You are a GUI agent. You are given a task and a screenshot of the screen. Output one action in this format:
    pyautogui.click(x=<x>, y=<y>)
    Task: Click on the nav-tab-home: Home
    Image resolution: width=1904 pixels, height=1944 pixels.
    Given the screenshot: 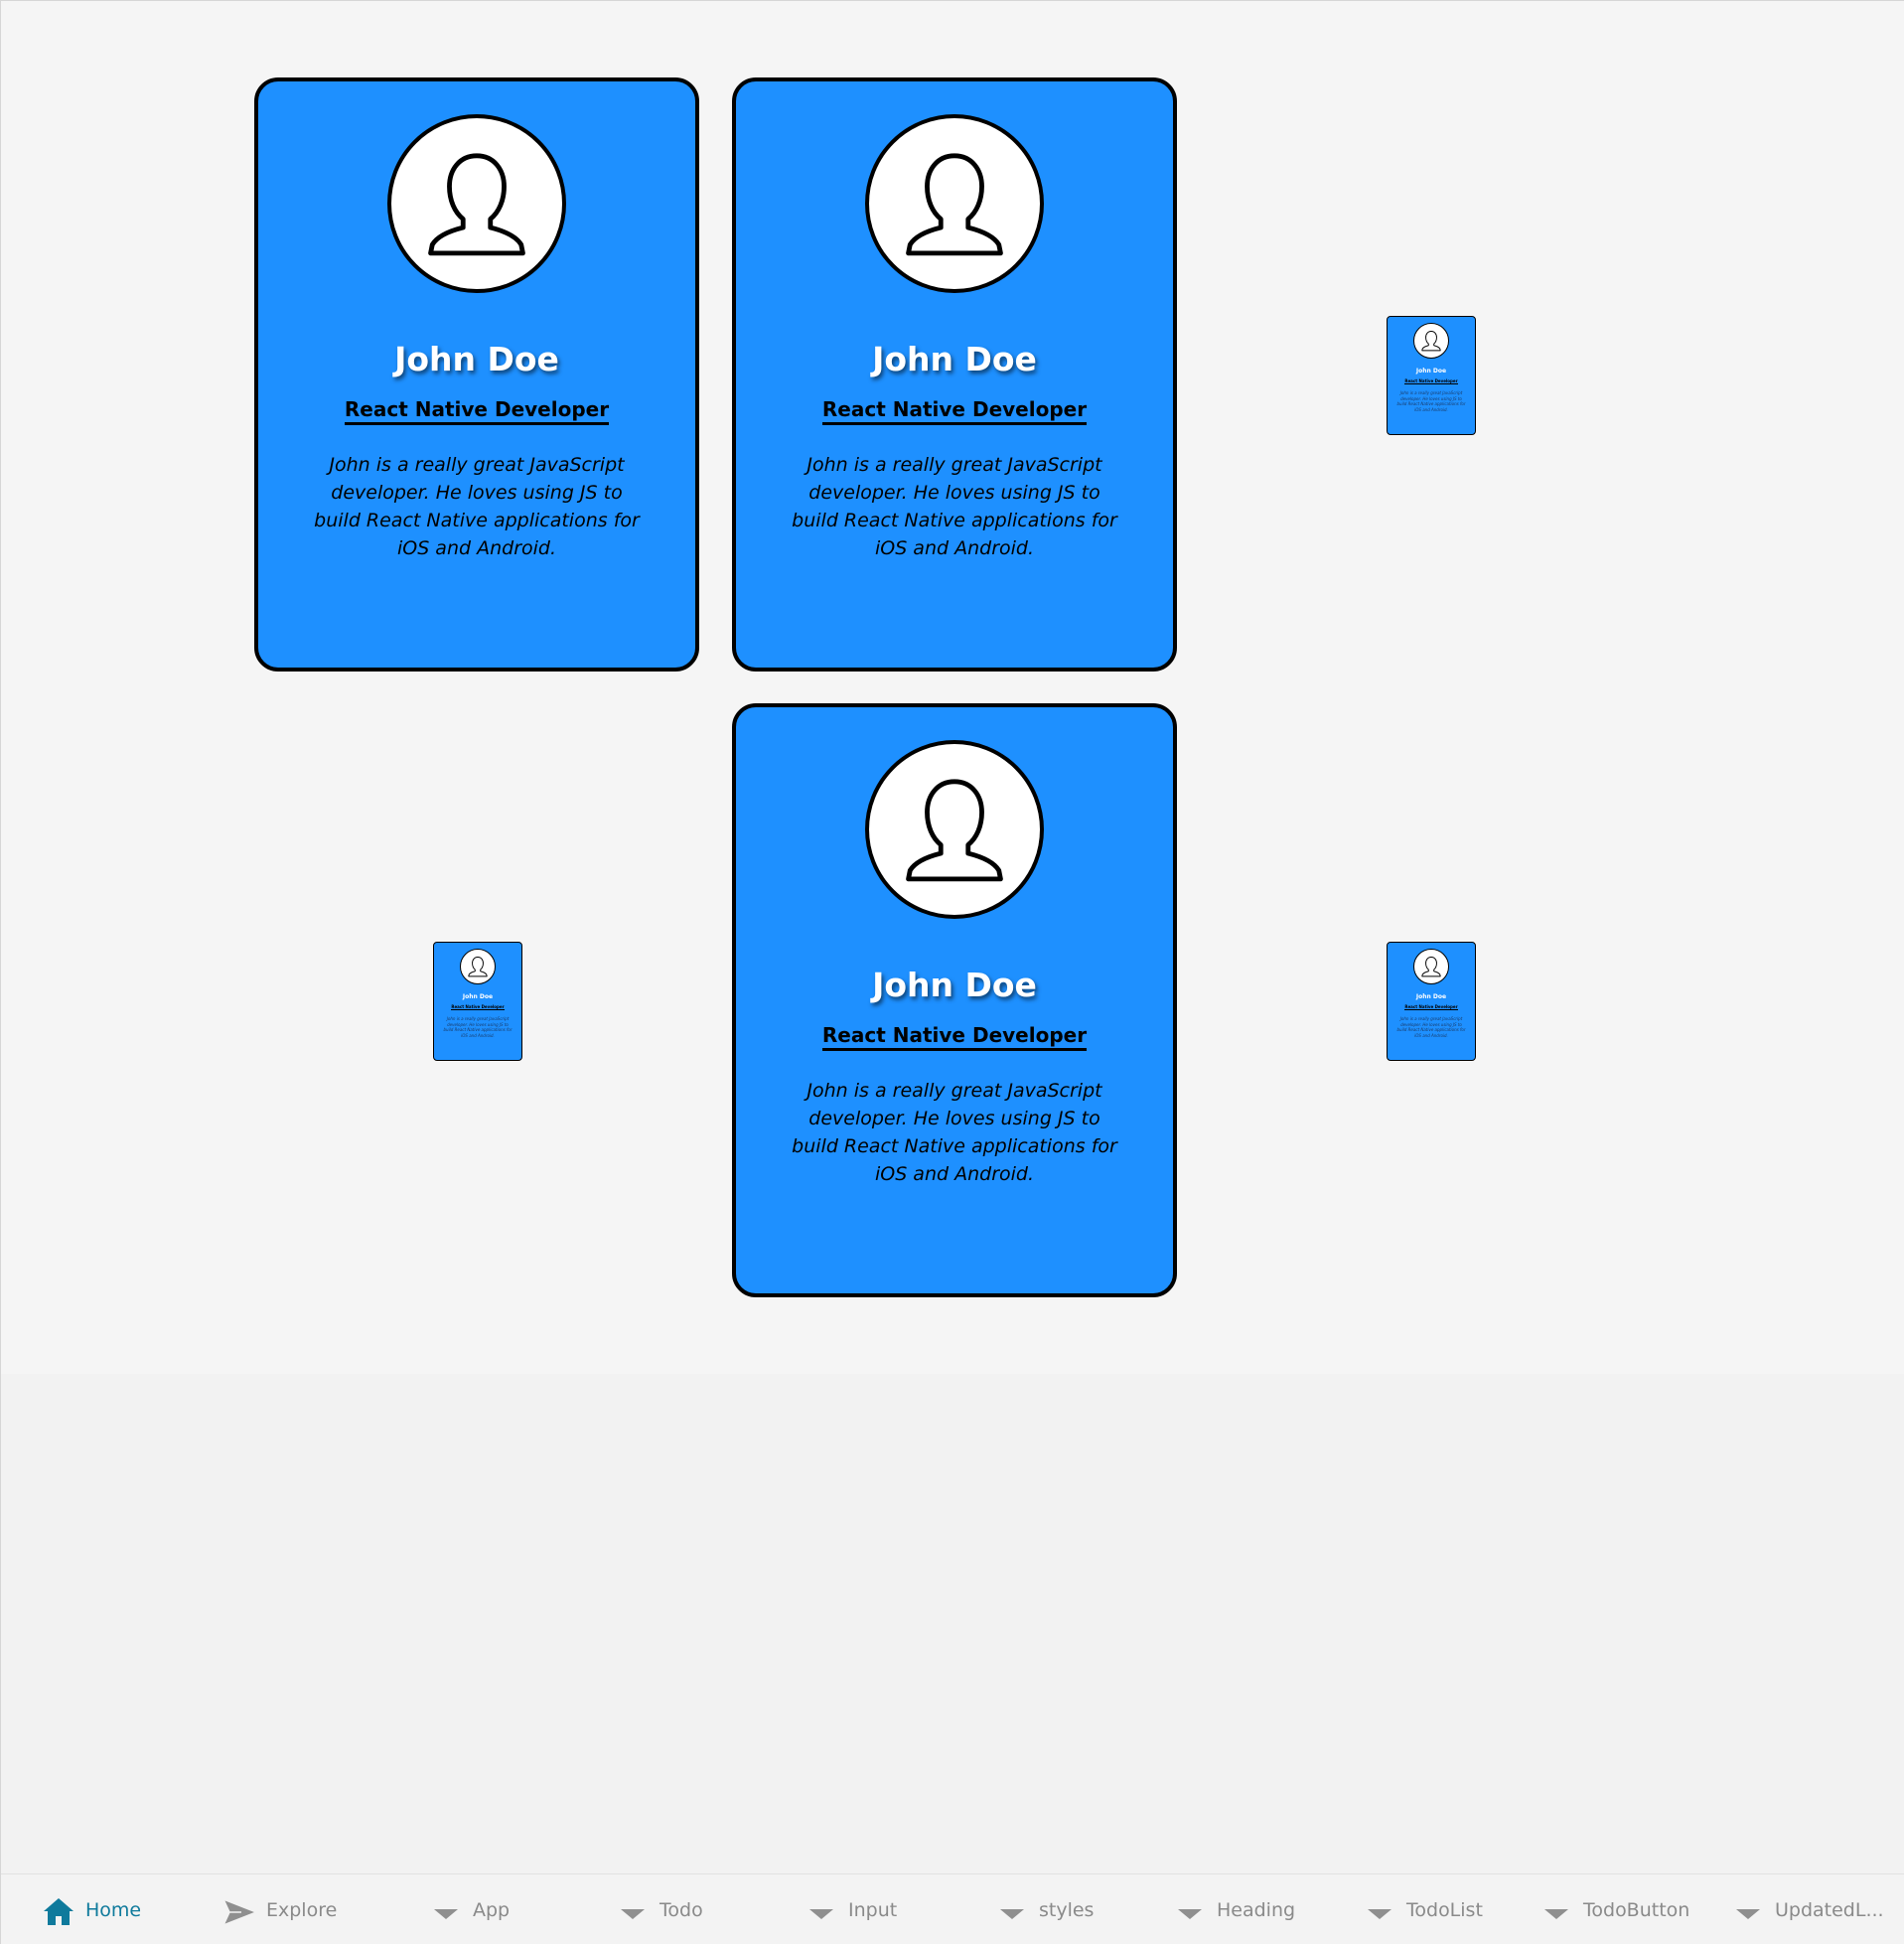 What is the action you would take?
    pyautogui.click(x=95, y=1909)
    